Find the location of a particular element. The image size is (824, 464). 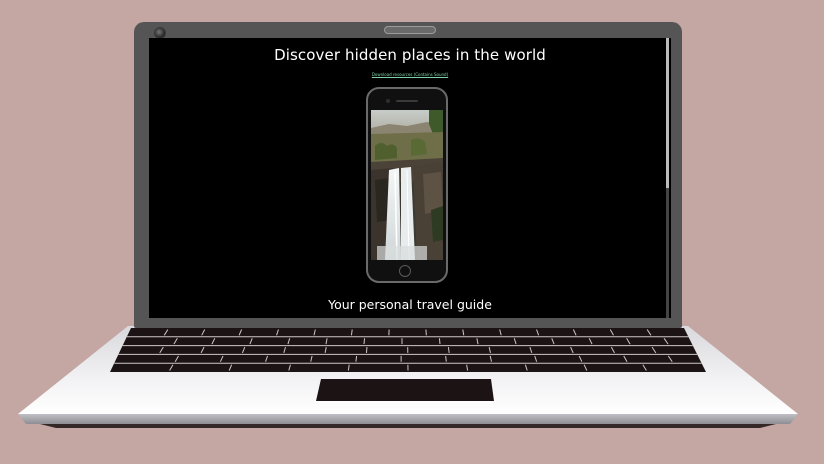

download-resources-link: Download resources (Contains Sound) is located at coordinates (410, 74).